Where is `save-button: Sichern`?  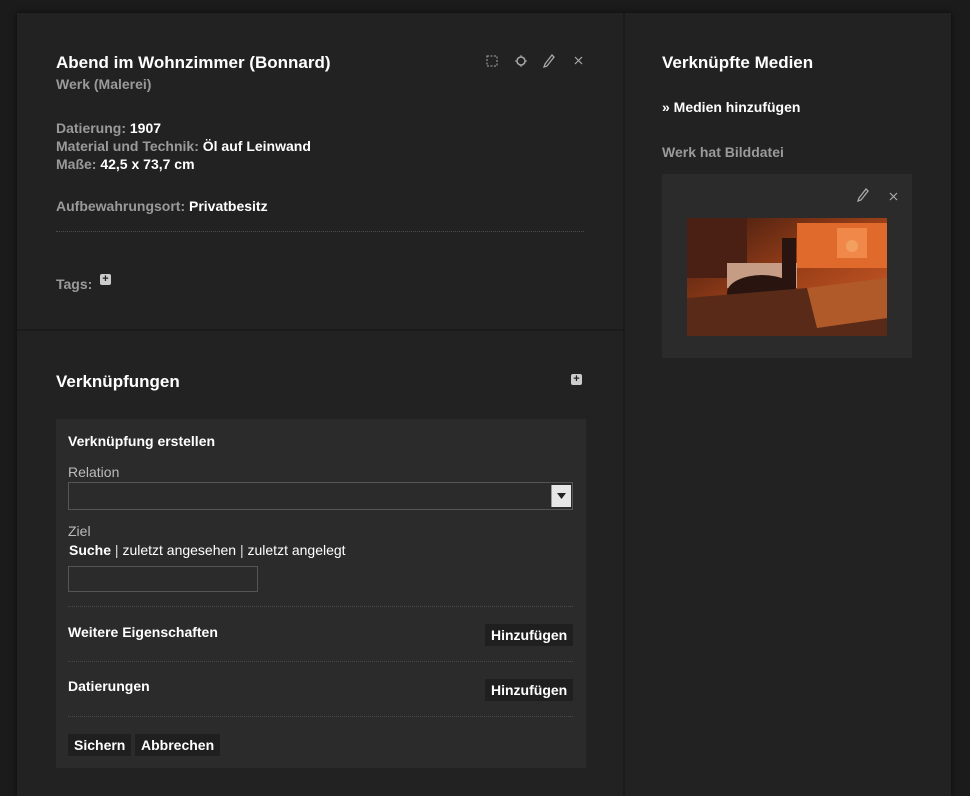 save-button: Sichern is located at coordinates (100, 745).